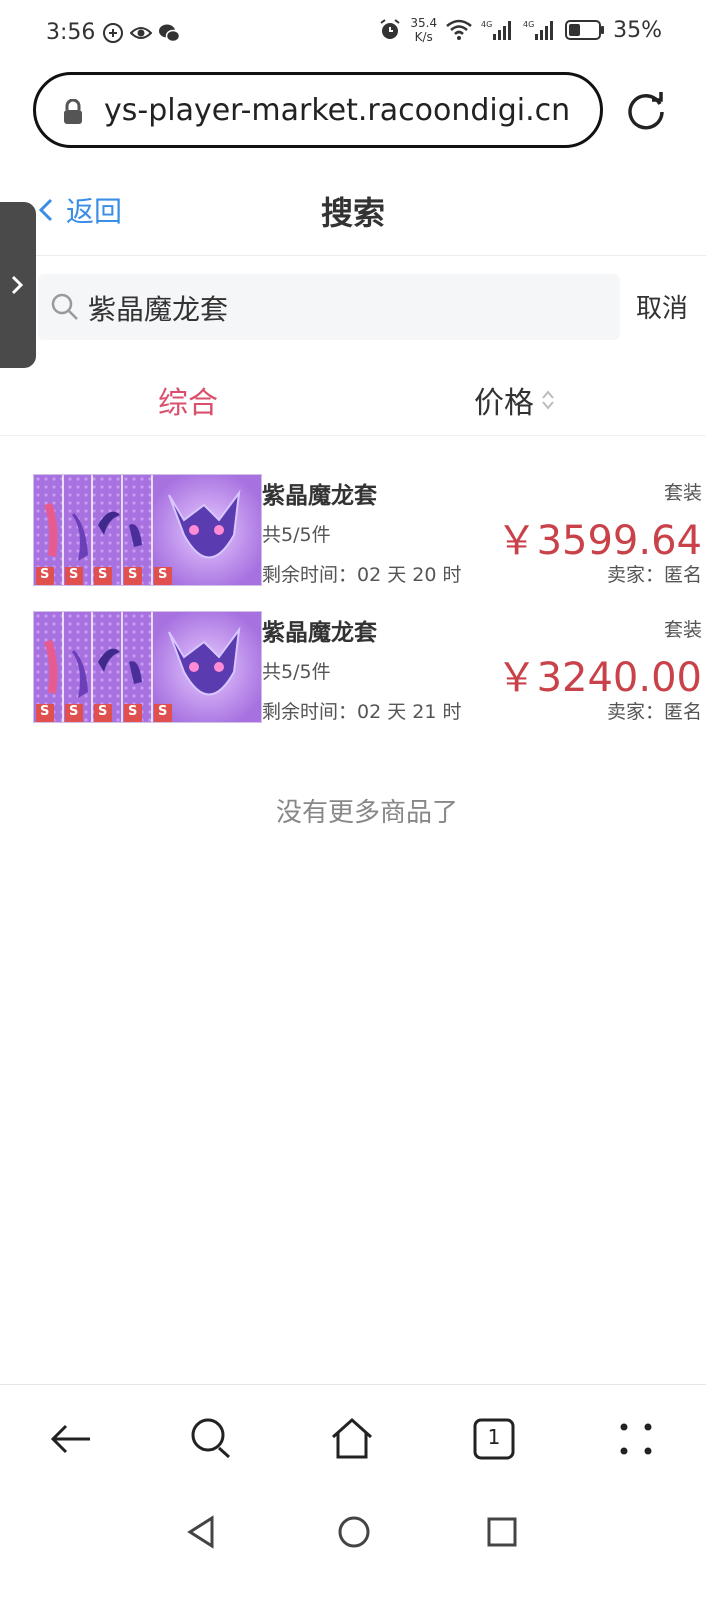 The height and width of the screenshot is (1600, 720). I want to click on more-menu-icon, so click(636, 1439).